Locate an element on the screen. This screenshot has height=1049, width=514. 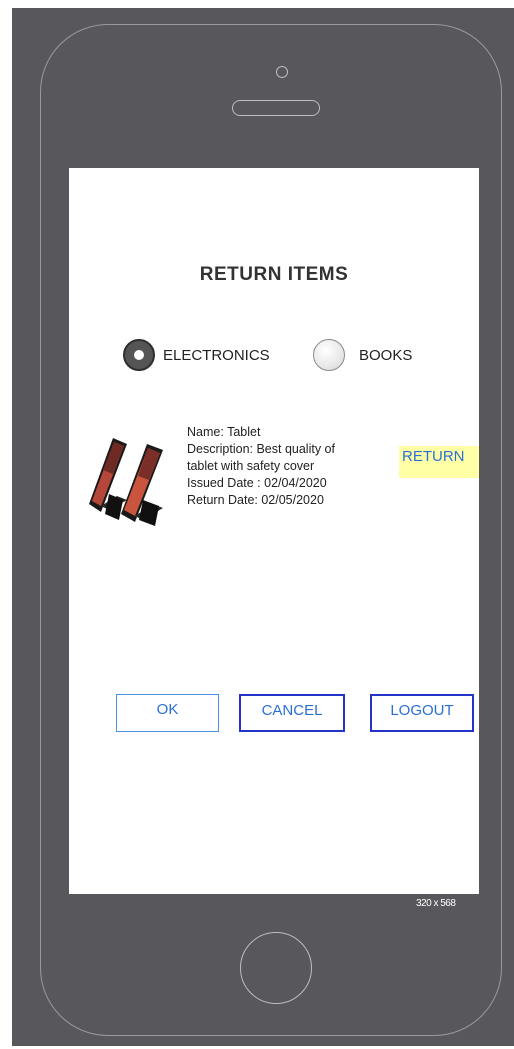
page-title: RETURN ITEMS is located at coordinates (274, 274).